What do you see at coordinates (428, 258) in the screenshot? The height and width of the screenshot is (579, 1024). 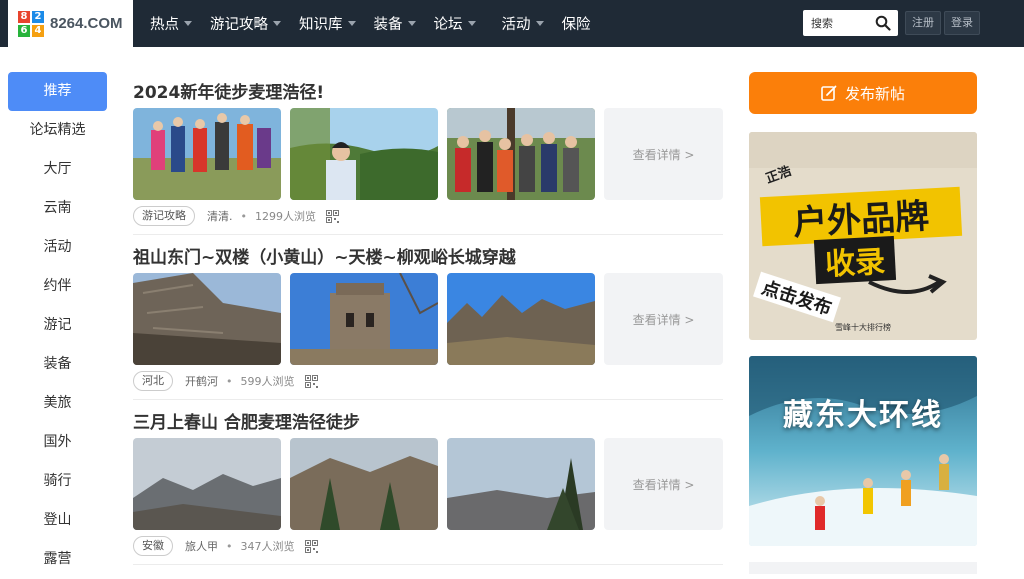 I see `post-title: 祖山东门~双楼（小黄山）~天楼~柳观峪长城穿越` at bounding box center [428, 258].